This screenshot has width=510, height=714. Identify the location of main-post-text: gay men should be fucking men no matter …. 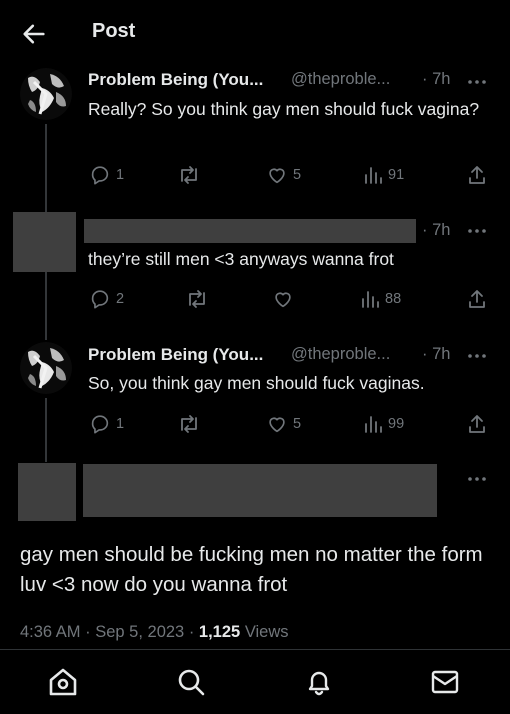
(251, 569).